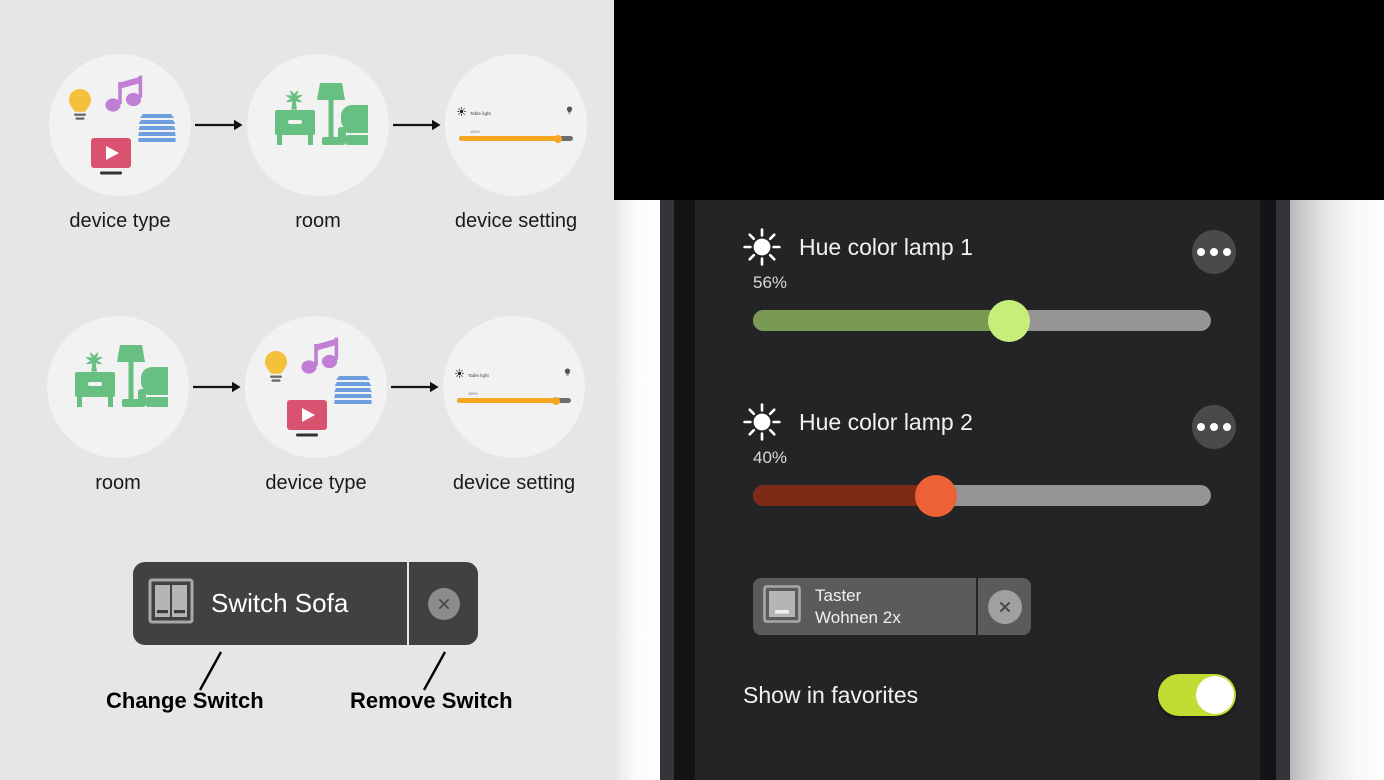 Image resolution: width=1384 pixels, height=780 pixels. Describe the element at coordinates (667, 490) in the screenshot. I see `phone-bezel-left-outer` at that location.